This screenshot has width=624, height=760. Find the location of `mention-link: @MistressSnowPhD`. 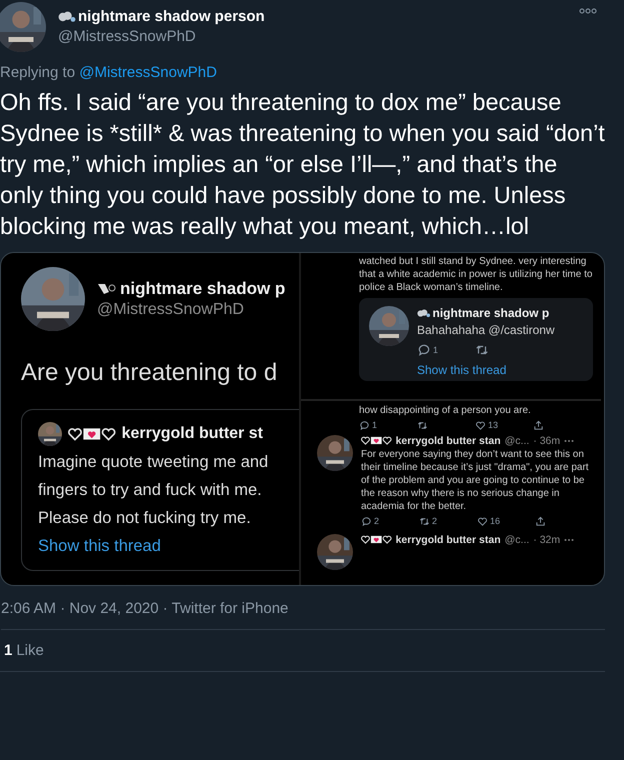

mention-link: @MistressSnowPhD is located at coordinates (148, 72).